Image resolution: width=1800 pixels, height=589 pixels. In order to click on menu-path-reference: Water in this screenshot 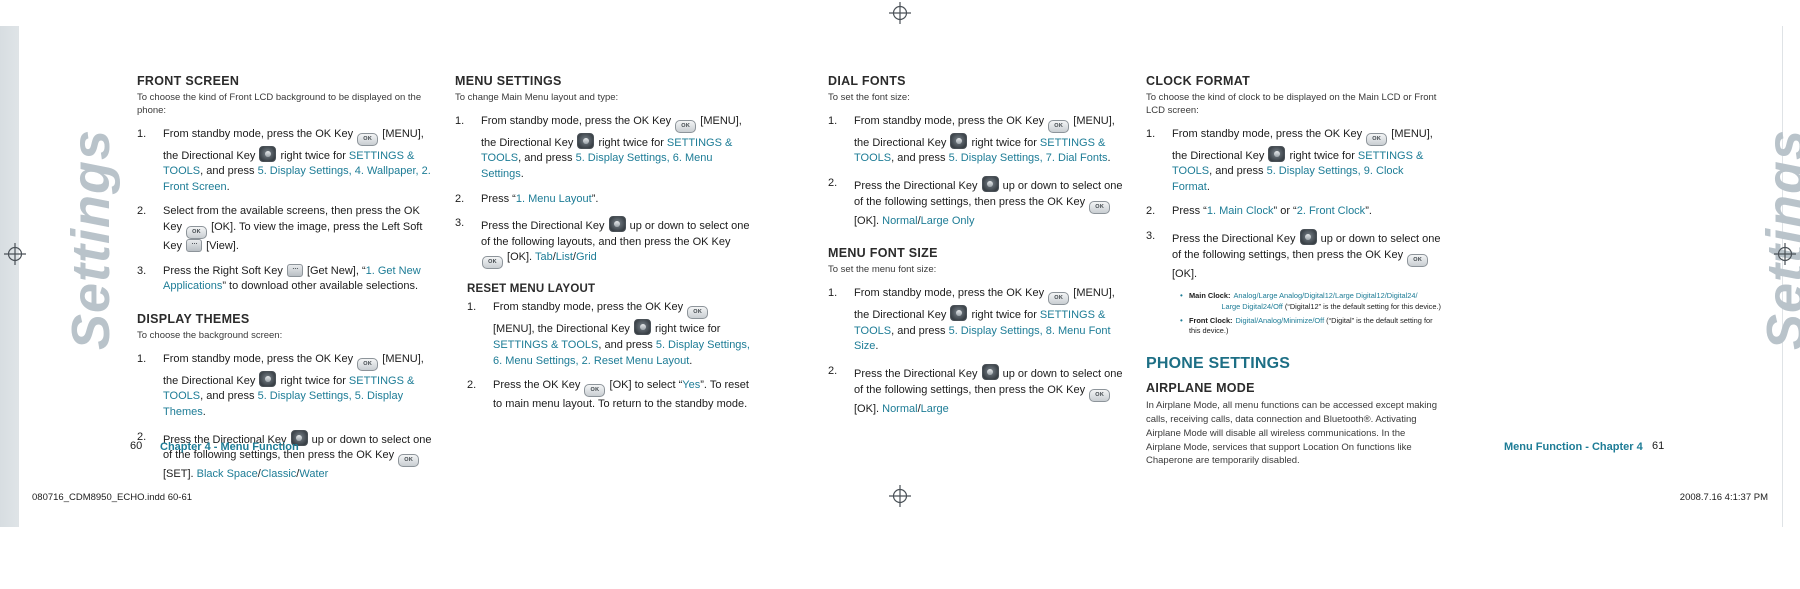, I will do `click(314, 474)`.